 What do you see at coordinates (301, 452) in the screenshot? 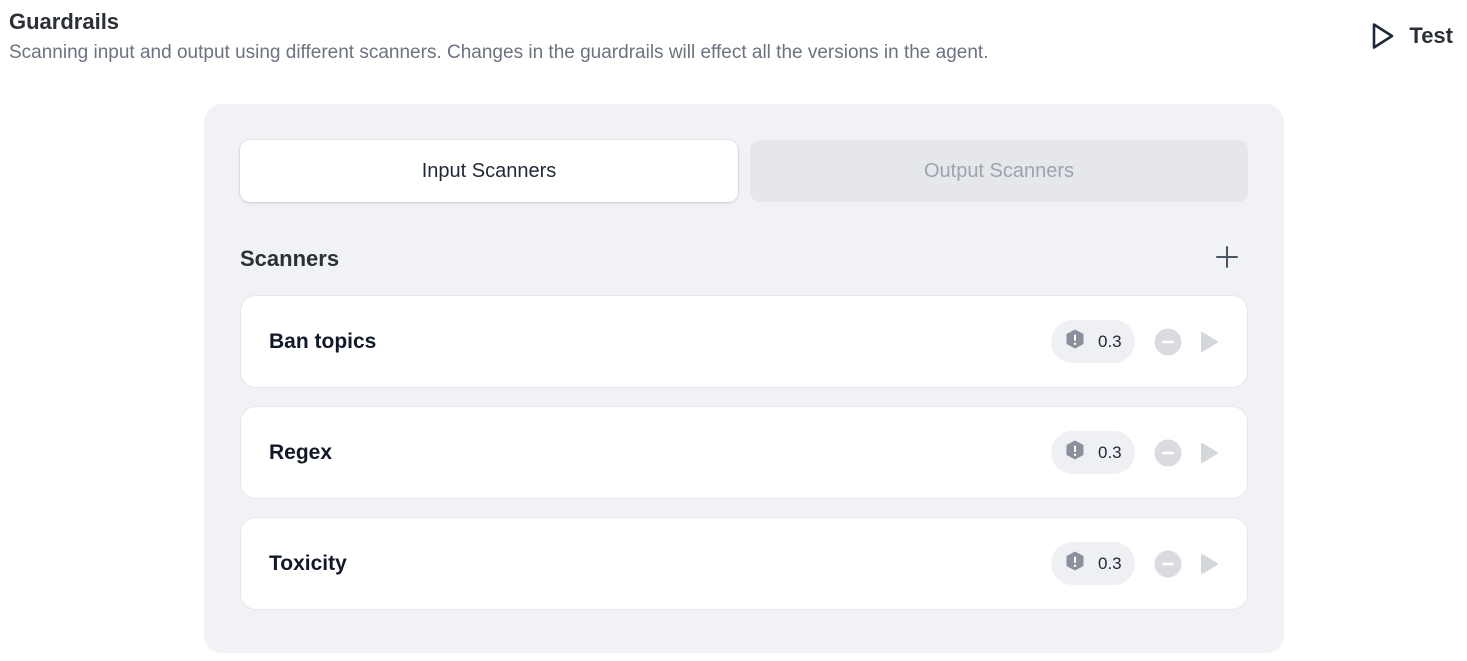
I see `scanner-name: Regex` at bounding box center [301, 452].